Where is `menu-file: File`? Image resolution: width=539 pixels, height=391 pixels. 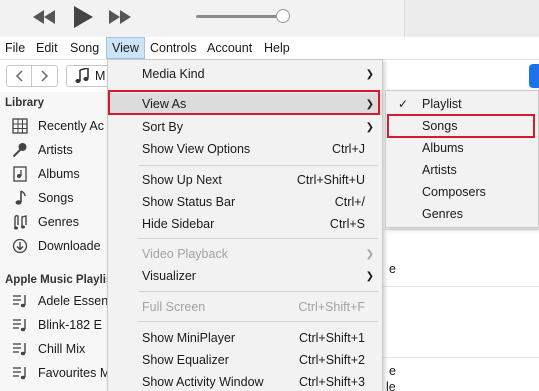
menu-file: File is located at coordinates (15, 48).